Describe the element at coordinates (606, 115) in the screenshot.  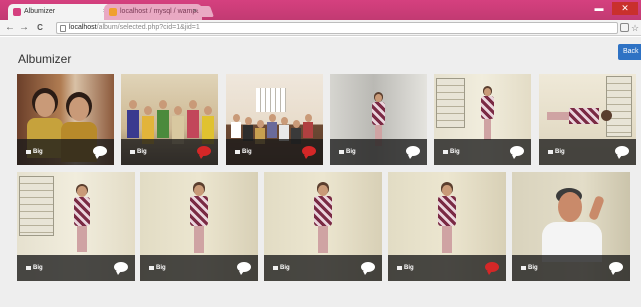
I see `person-hair` at that location.